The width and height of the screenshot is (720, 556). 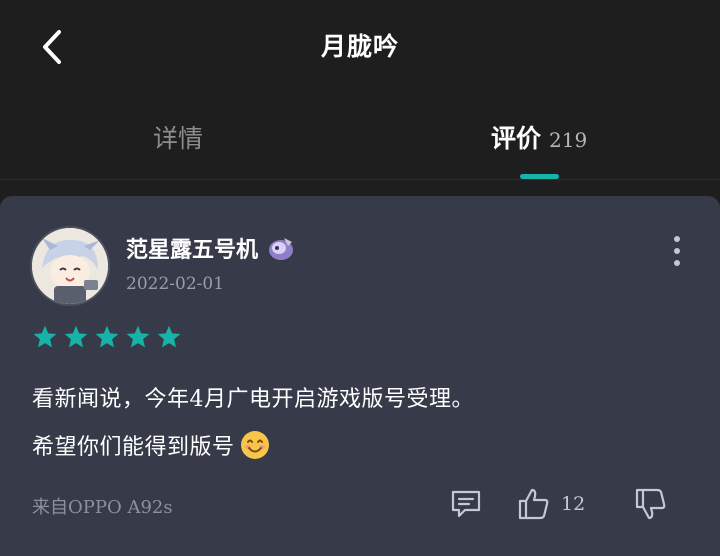 What do you see at coordinates (133, 447) in the screenshot?
I see `review-text-line-2-text: 希望你们能得到版号` at bounding box center [133, 447].